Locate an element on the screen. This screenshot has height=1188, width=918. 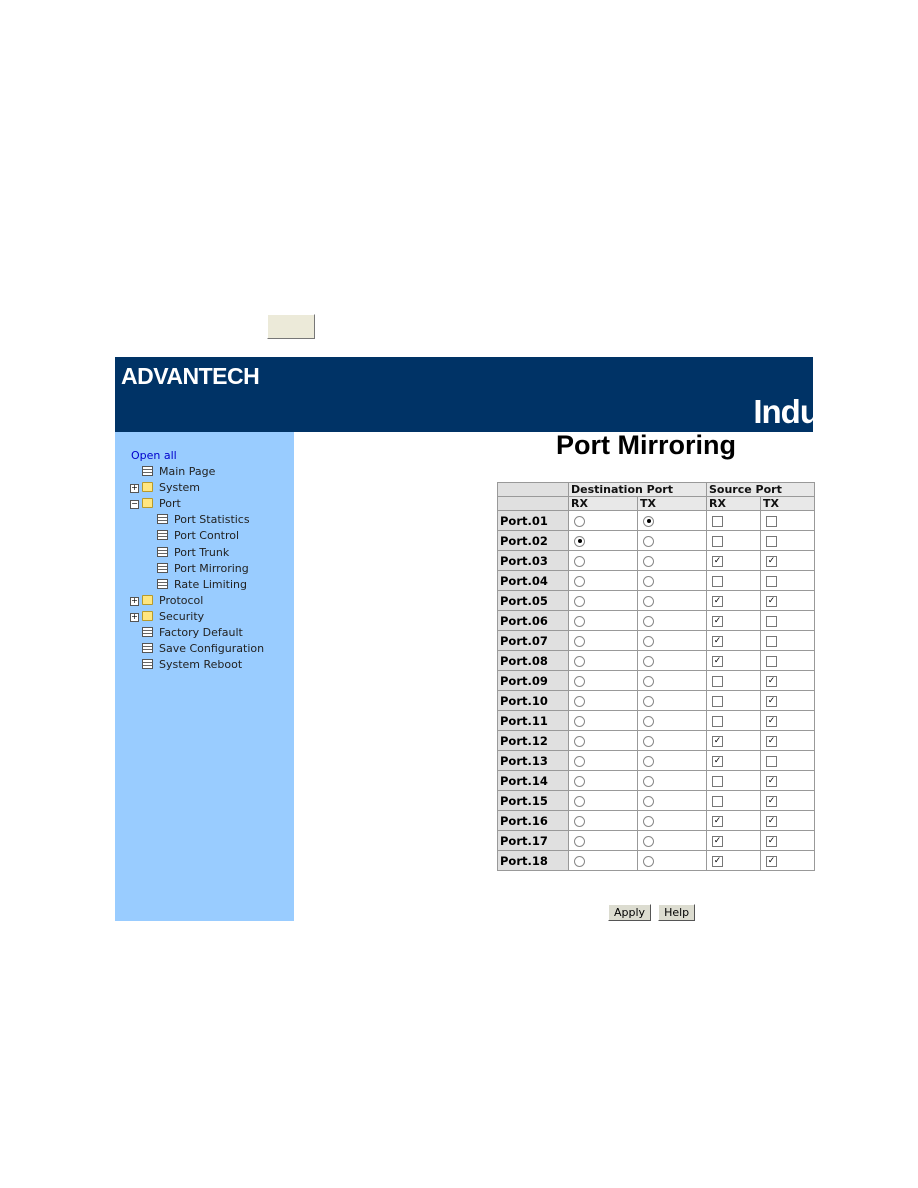
dest-tx-cell is located at coordinates (672, 720).